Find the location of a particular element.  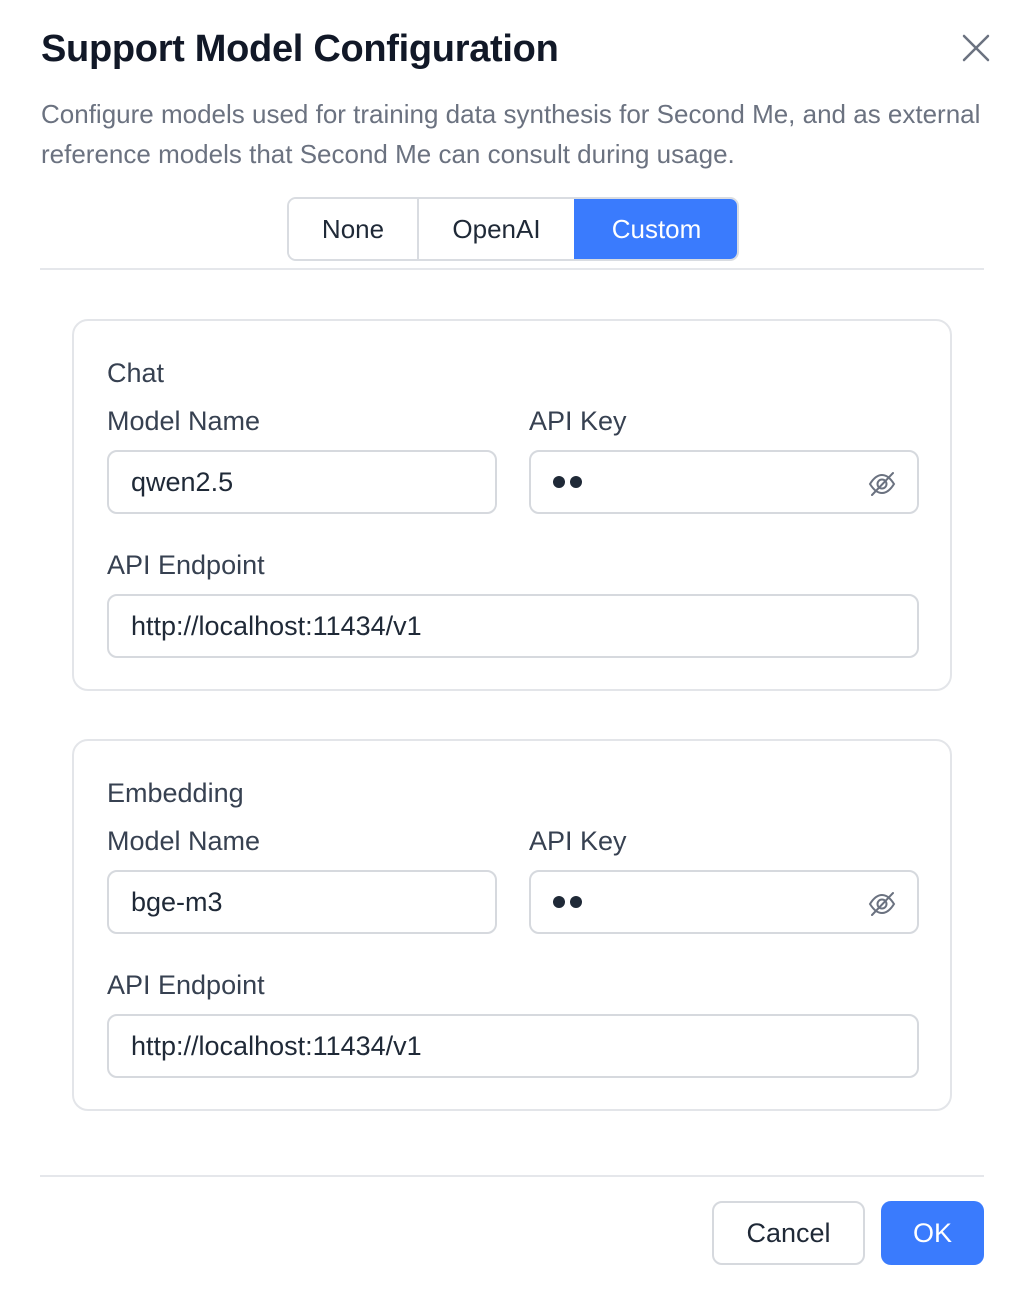

close-icon is located at coordinates (976, 48).